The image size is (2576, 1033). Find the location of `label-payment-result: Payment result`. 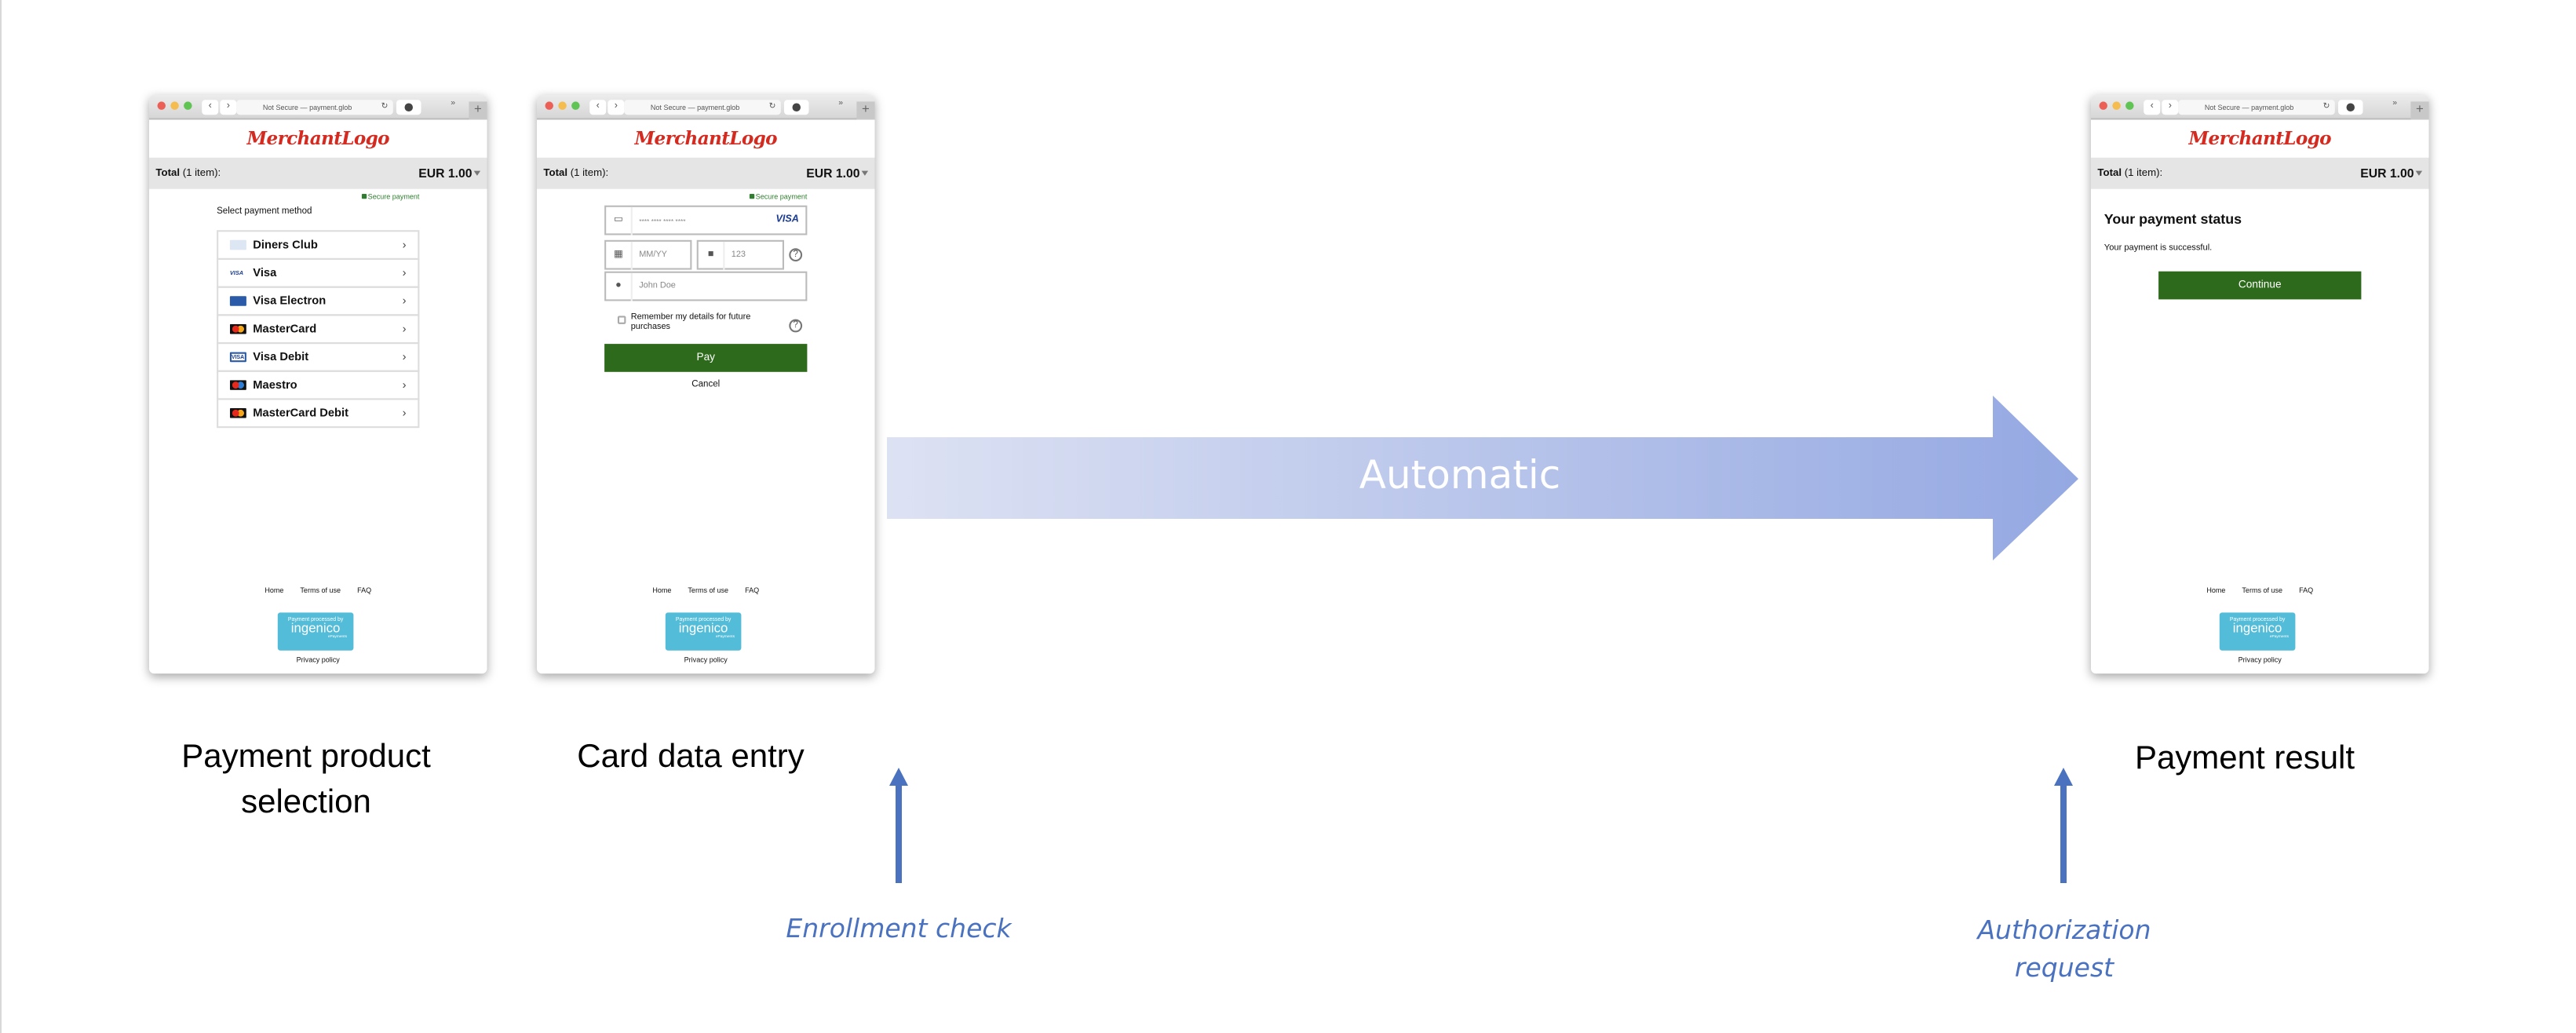

label-payment-result: Payment result is located at coordinates (2244, 757).